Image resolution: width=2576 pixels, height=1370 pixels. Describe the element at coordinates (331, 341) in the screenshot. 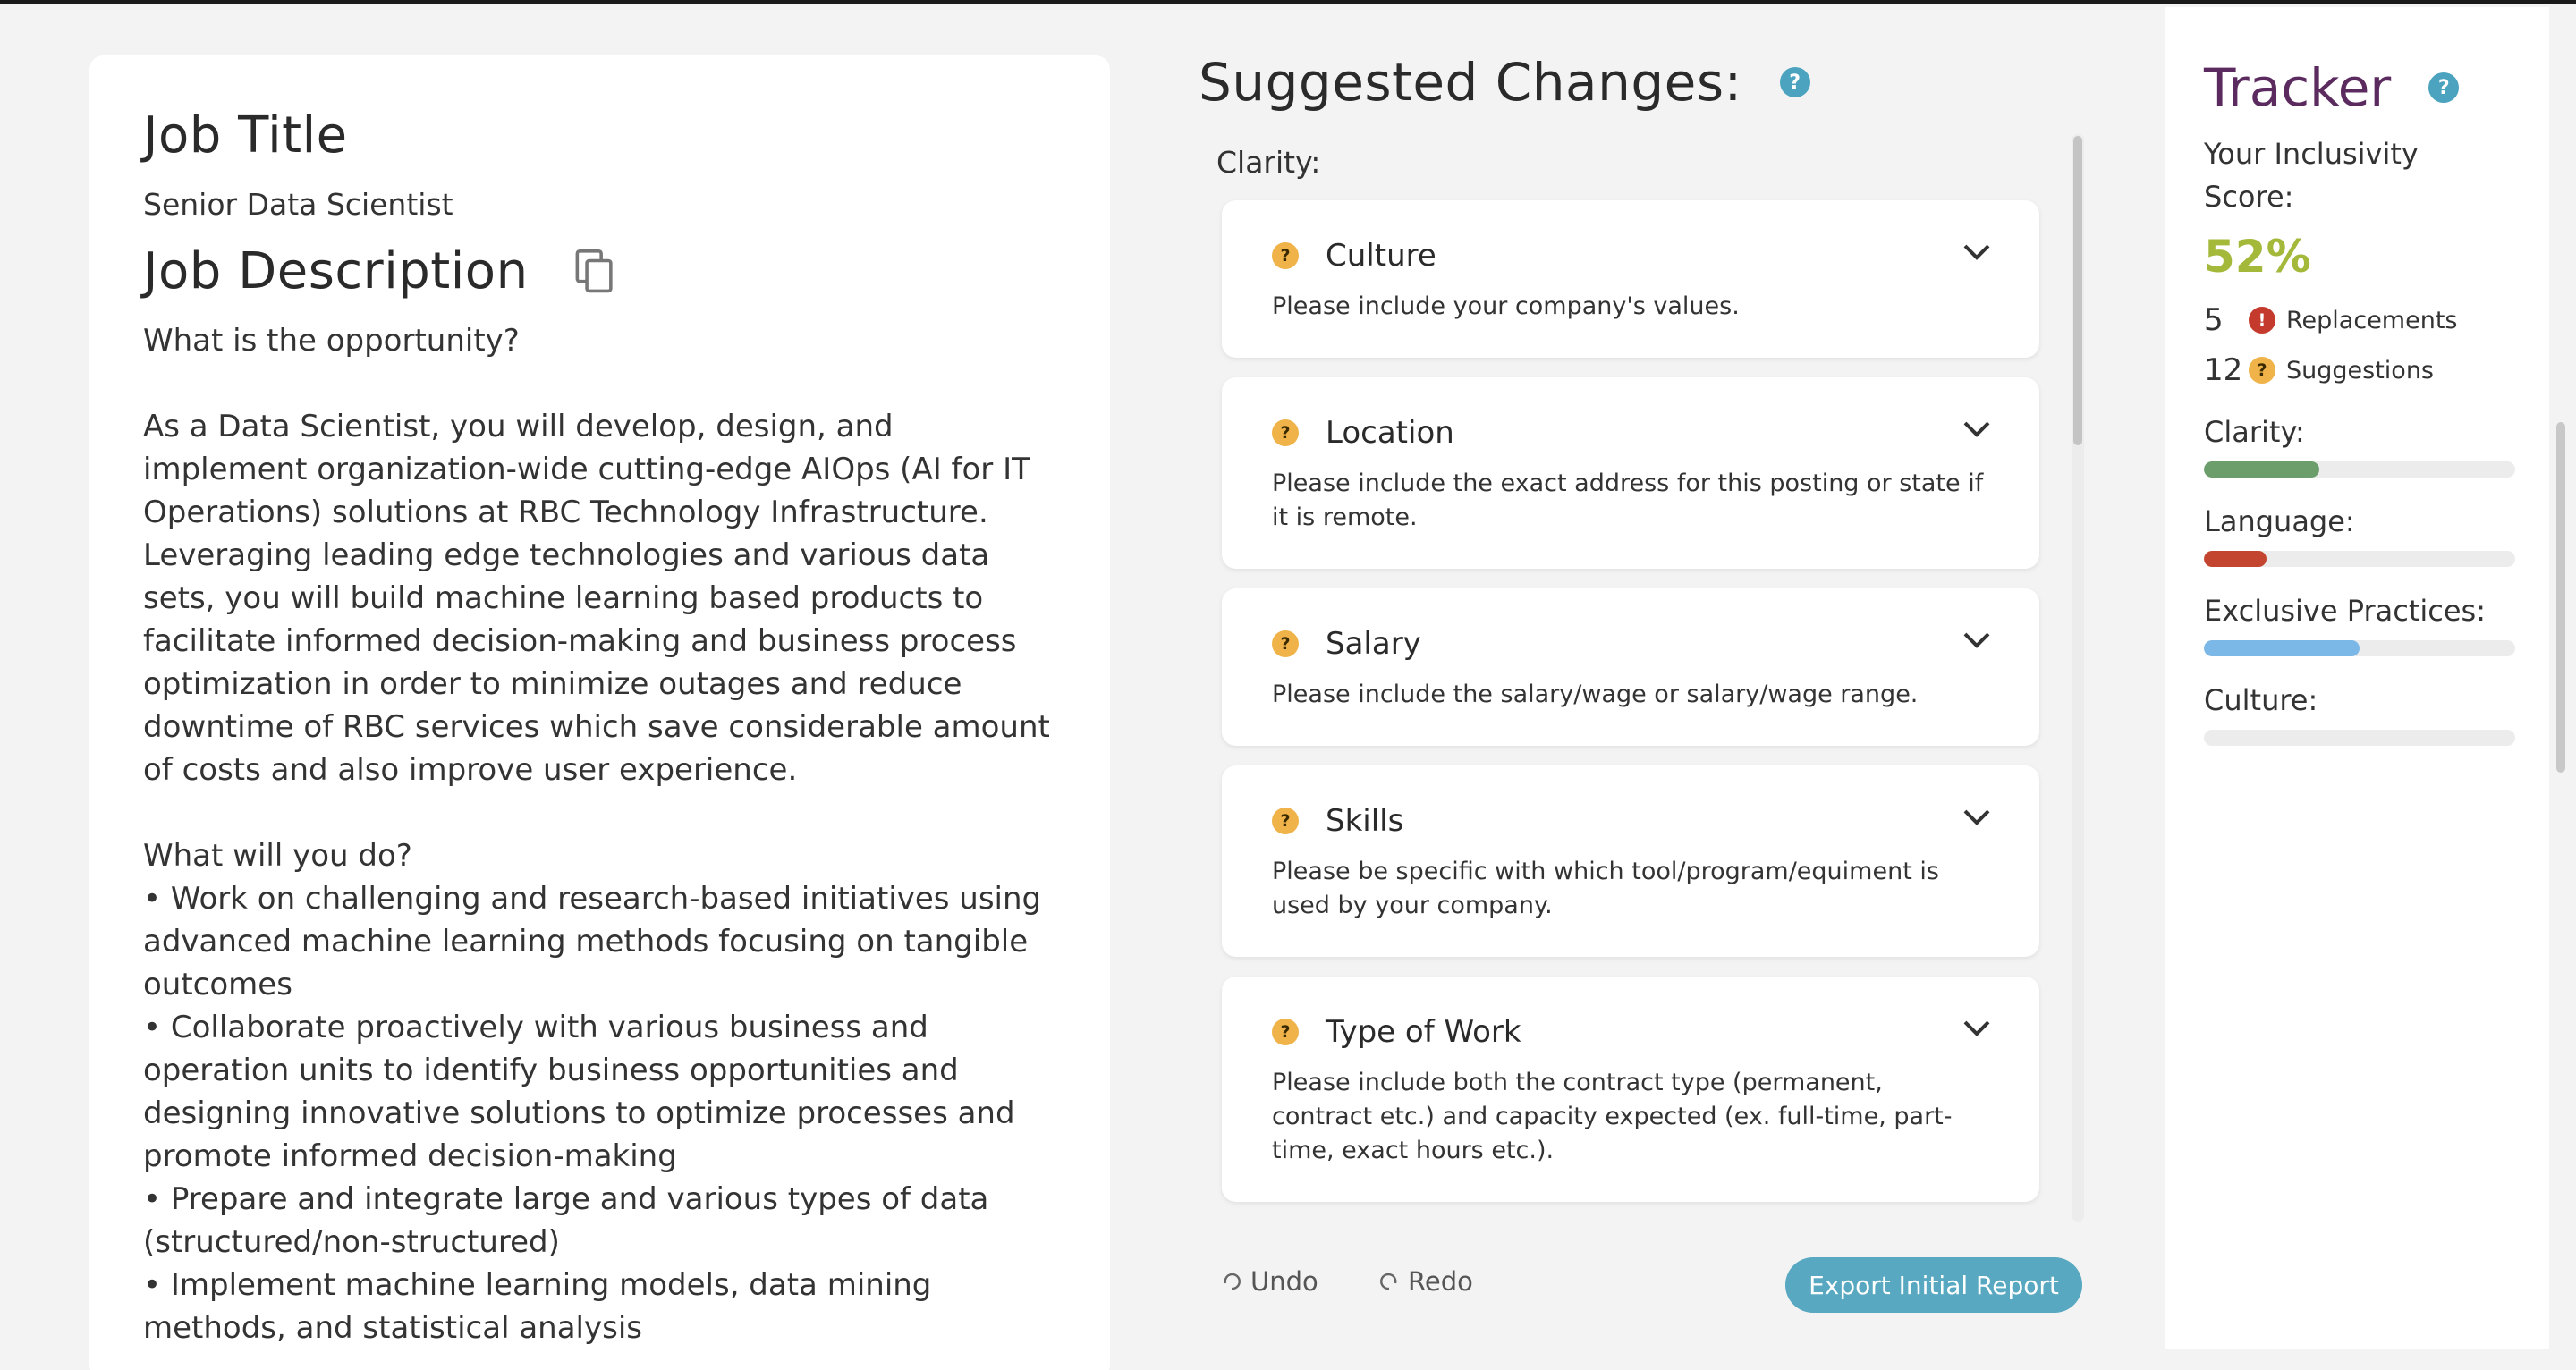

I see `description-question-opportunity: What is the opportunity?` at that location.